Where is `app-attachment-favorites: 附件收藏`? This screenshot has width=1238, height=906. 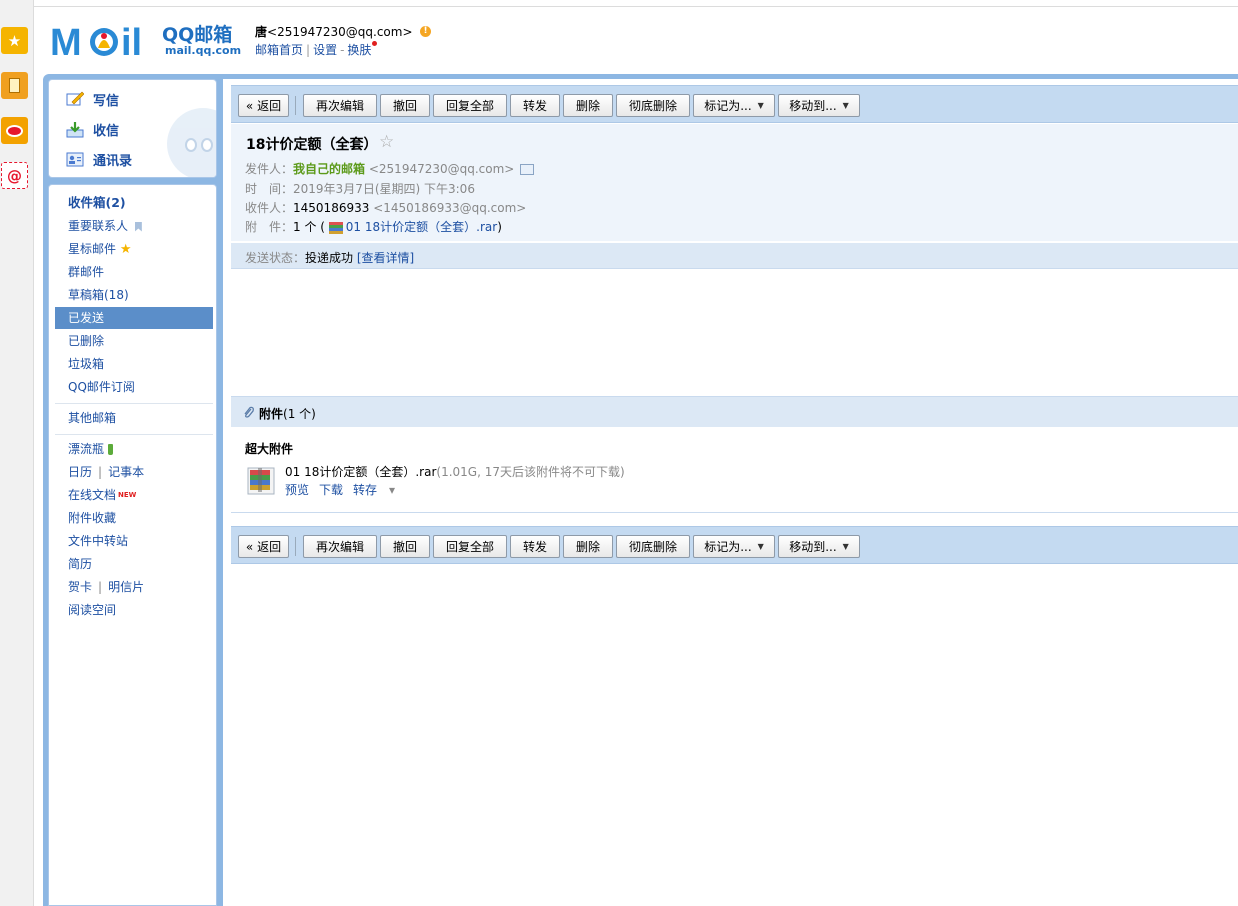
app-attachment-favorites: 附件收藏 is located at coordinates (134, 518).